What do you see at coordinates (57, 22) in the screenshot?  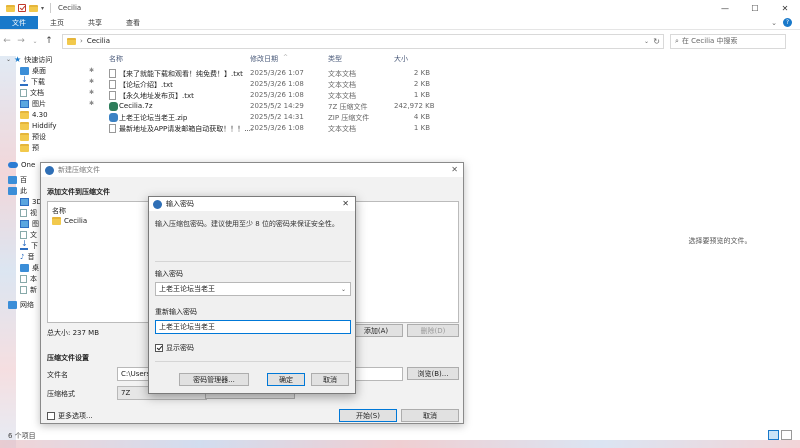 I see `tab-home: 主页` at bounding box center [57, 22].